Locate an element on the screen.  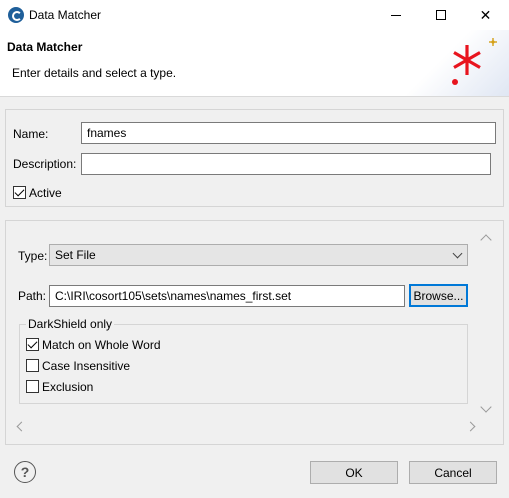
cancel-button: Cancel is located at coordinates (453, 472).